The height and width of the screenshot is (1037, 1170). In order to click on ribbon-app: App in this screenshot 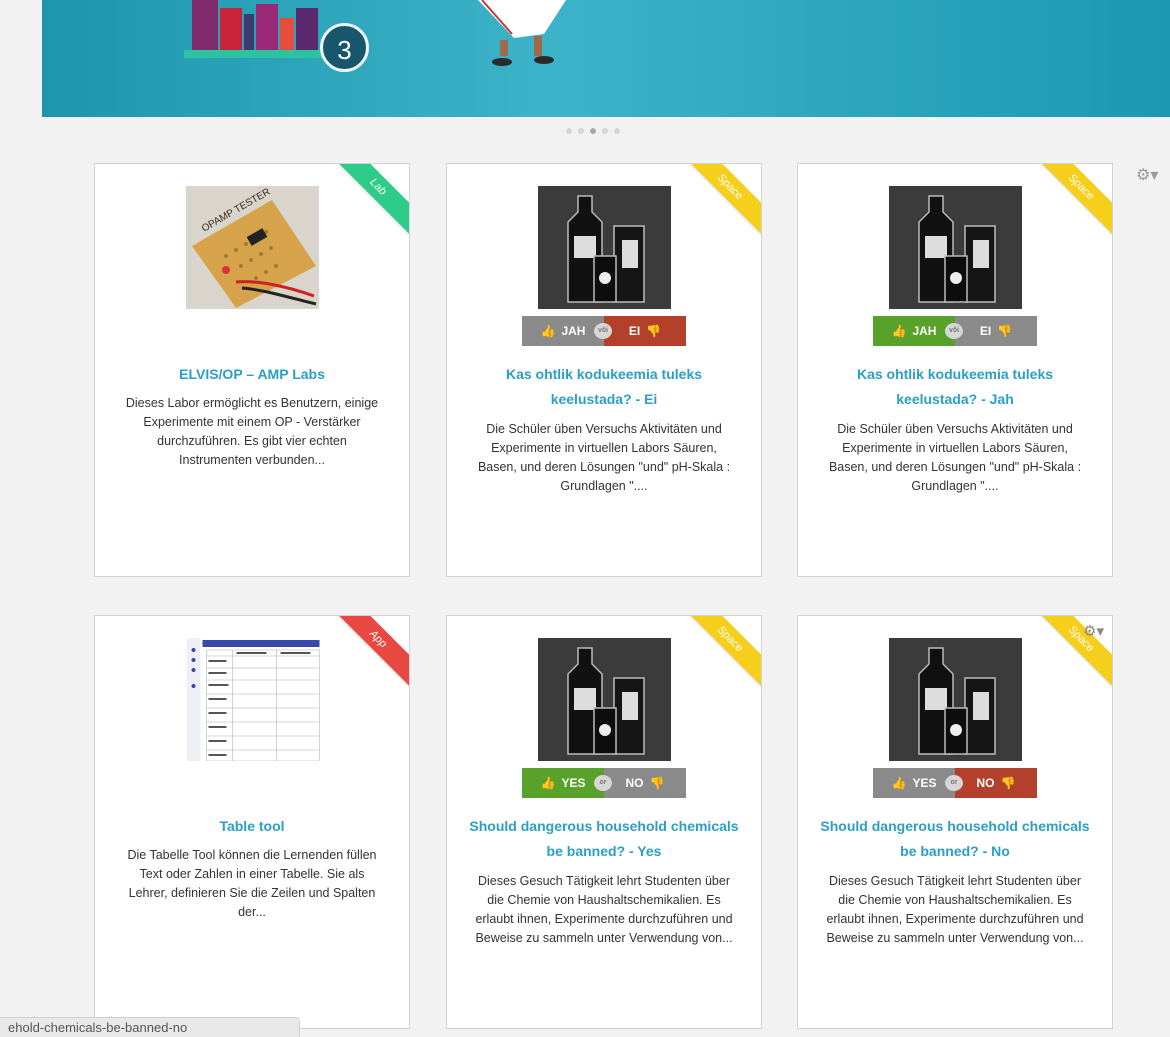, I will do `click(366, 654)`.